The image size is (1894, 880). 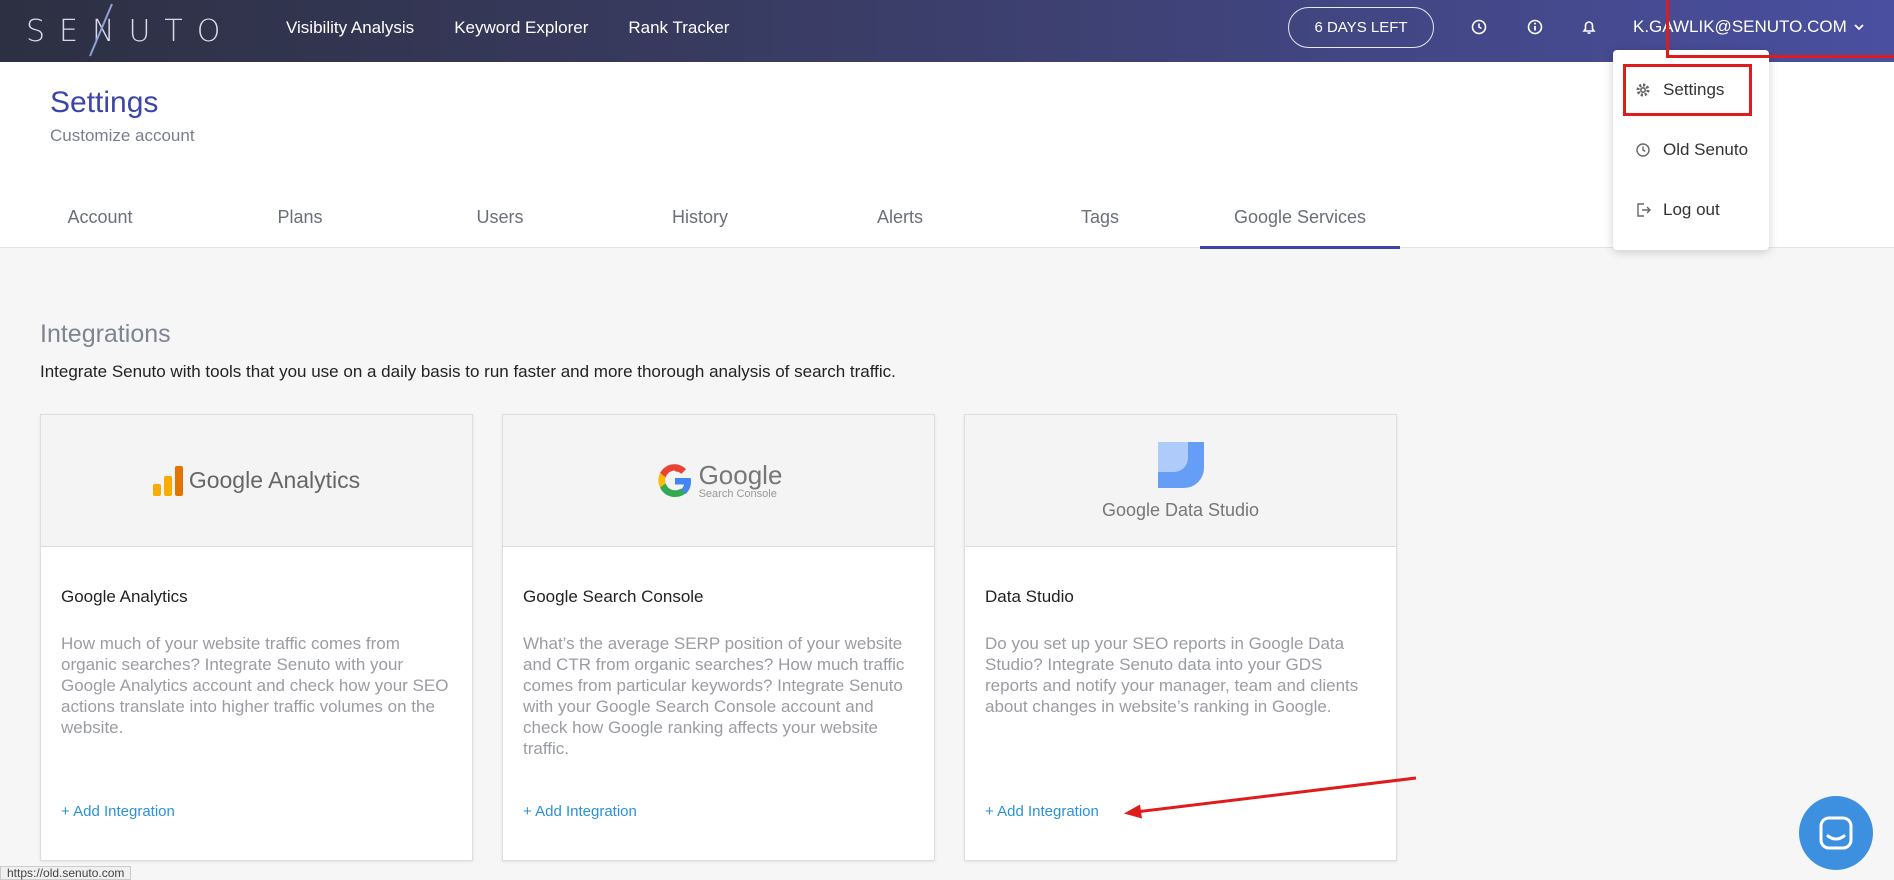 I want to click on search-console-logo-sub: Search Console, so click(x=737, y=493).